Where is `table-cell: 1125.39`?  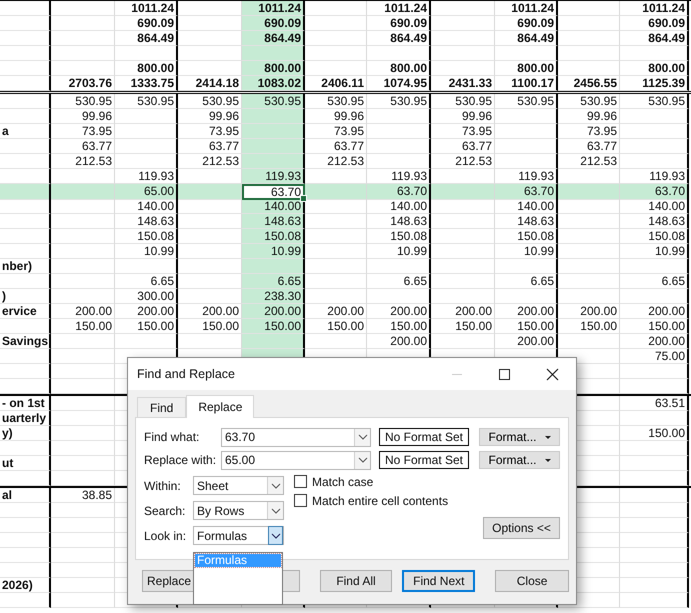
table-cell: 1125.39 is located at coordinates (654, 83).